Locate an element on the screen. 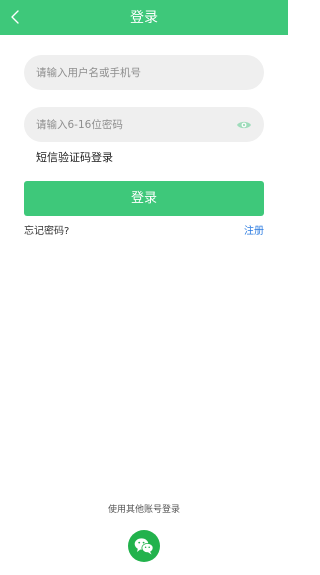  wechat-icon is located at coordinates (144, 546).